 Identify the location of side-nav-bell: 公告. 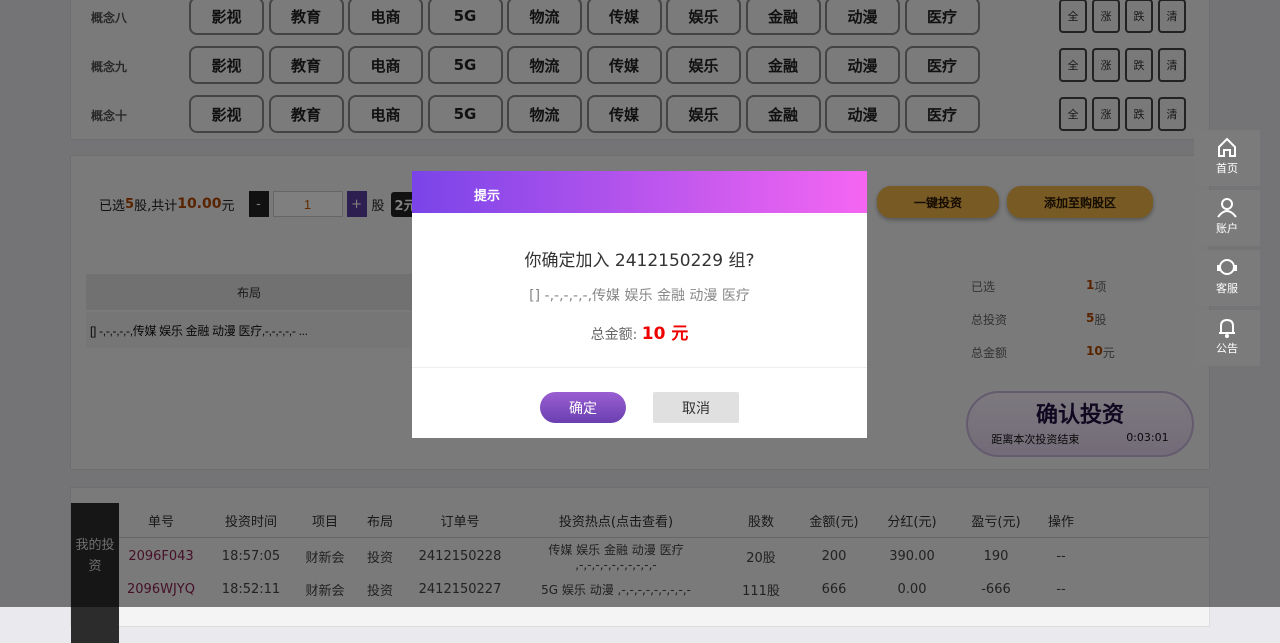
(1227, 338).